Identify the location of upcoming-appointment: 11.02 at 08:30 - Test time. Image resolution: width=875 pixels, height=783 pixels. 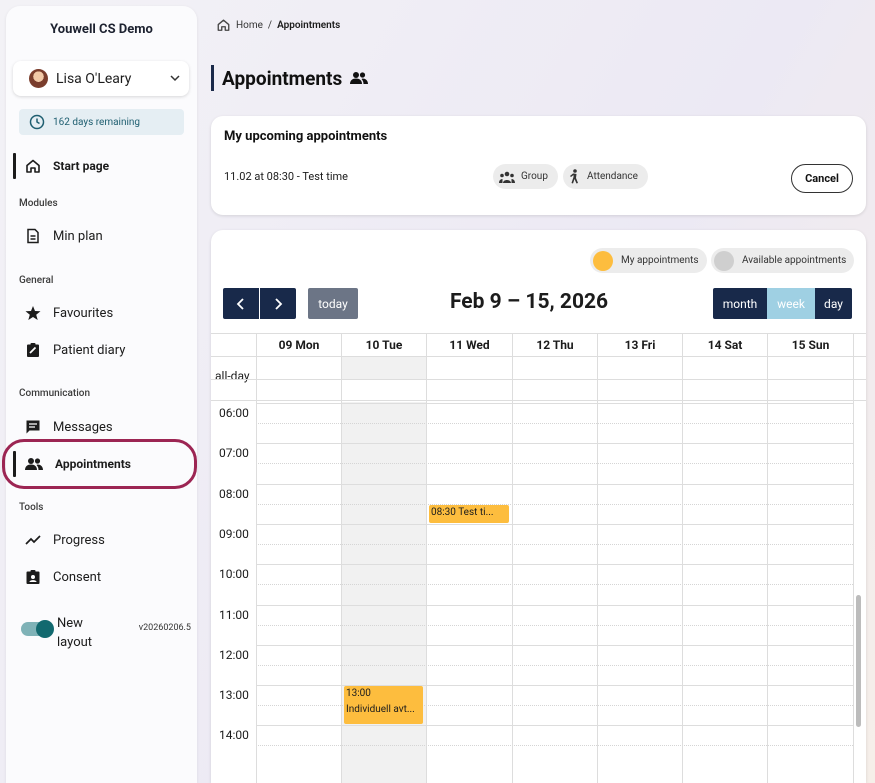
(286, 176).